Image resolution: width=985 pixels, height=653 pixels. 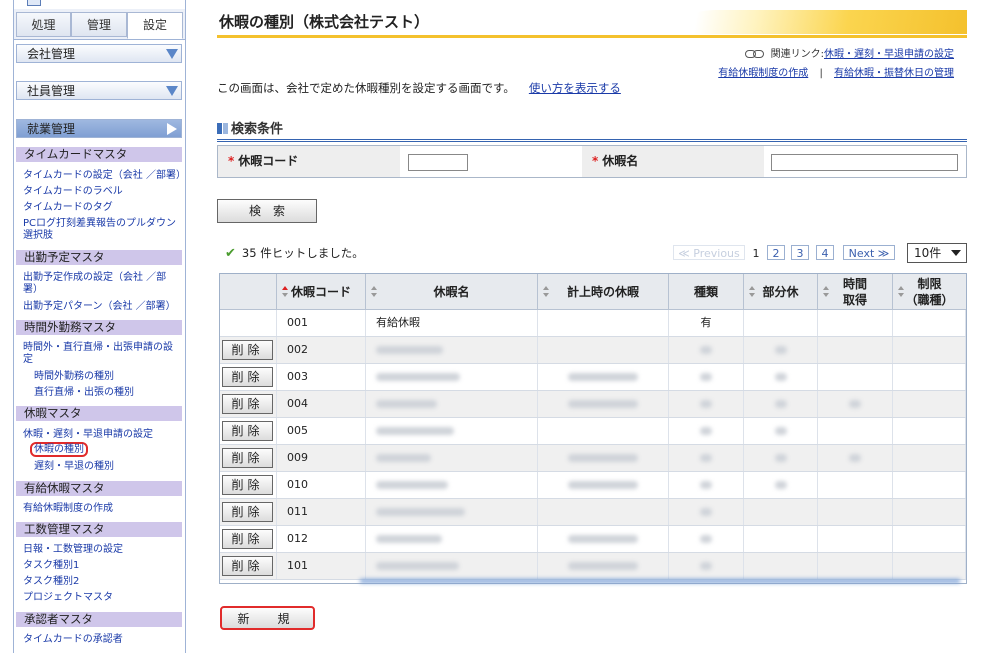 What do you see at coordinates (172, 129) in the screenshot?
I see `chevron-right-icon` at bounding box center [172, 129].